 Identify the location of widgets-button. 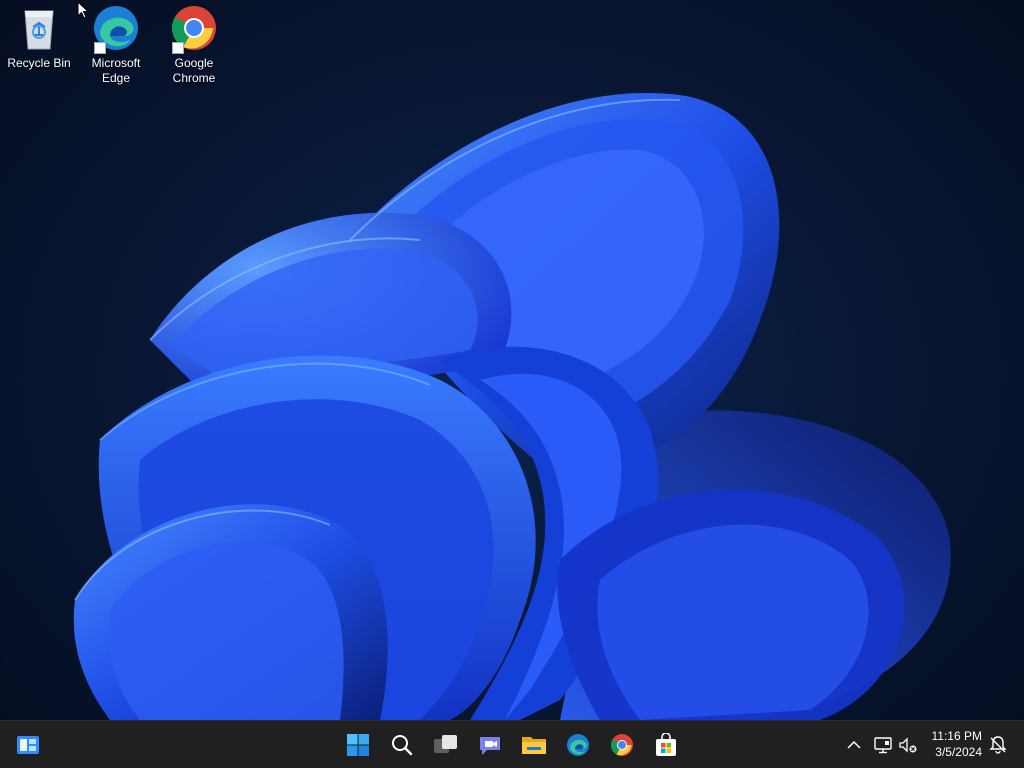
(28, 745).